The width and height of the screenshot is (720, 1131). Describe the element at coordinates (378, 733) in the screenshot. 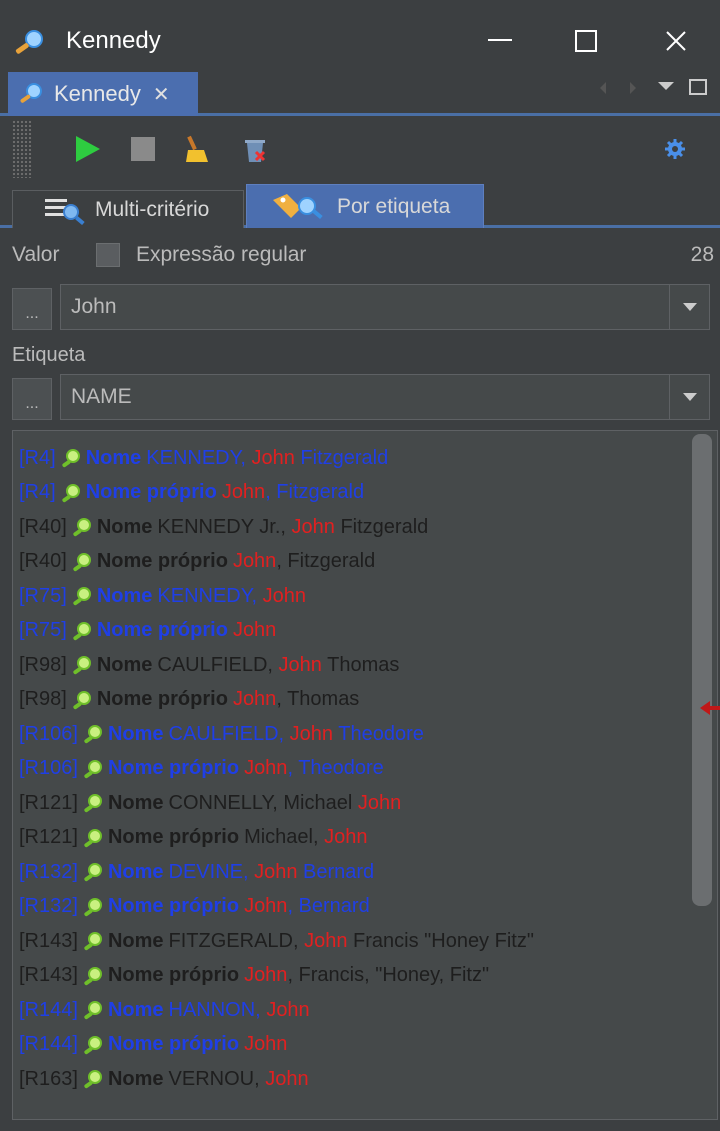

I see `result-text: Theodore` at that location.